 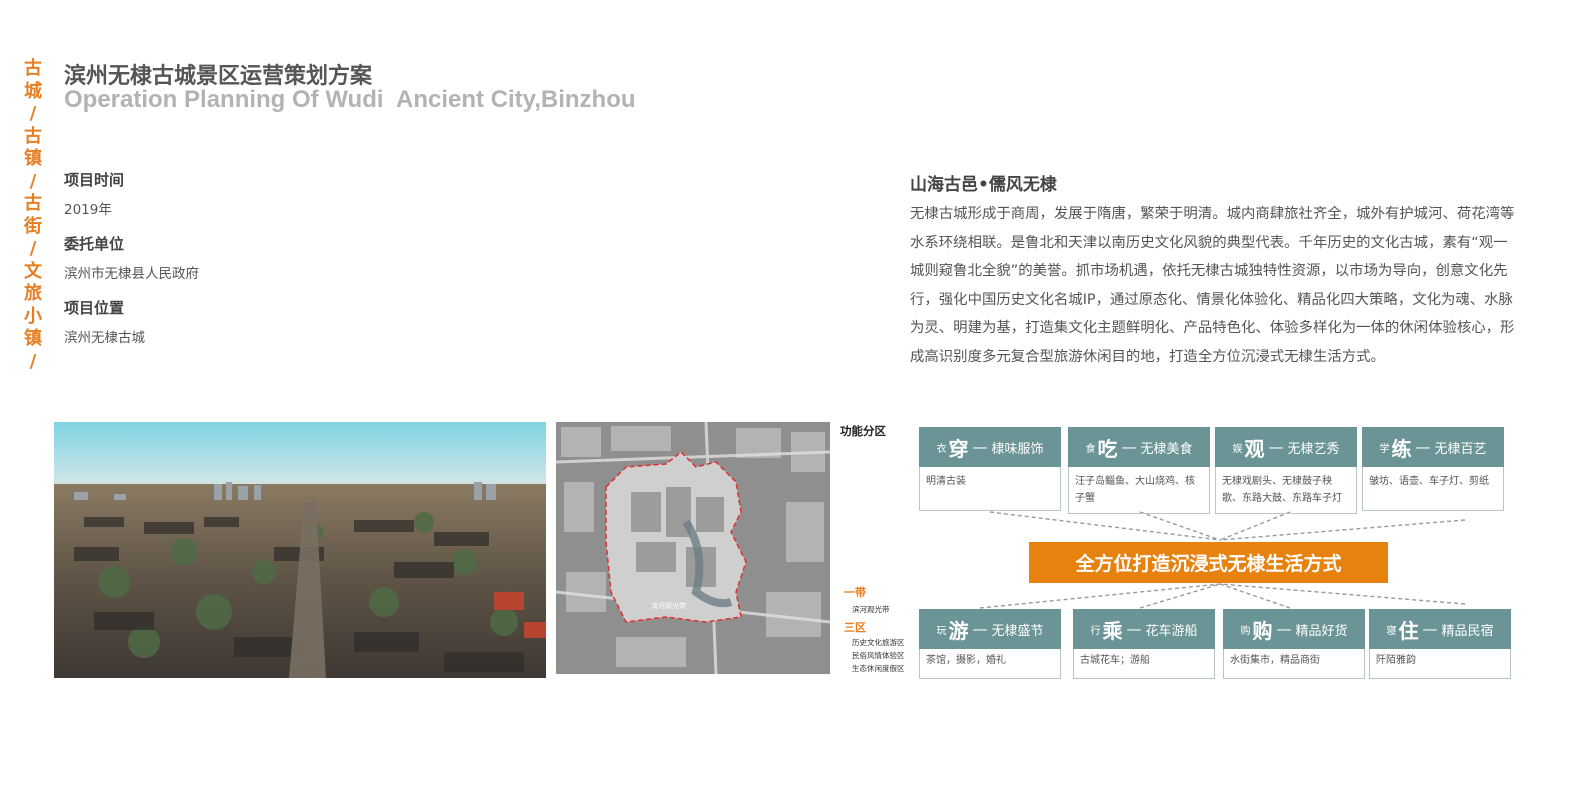 I want to click on vertical-tagline-char: 小, so click(x=33, y=316).